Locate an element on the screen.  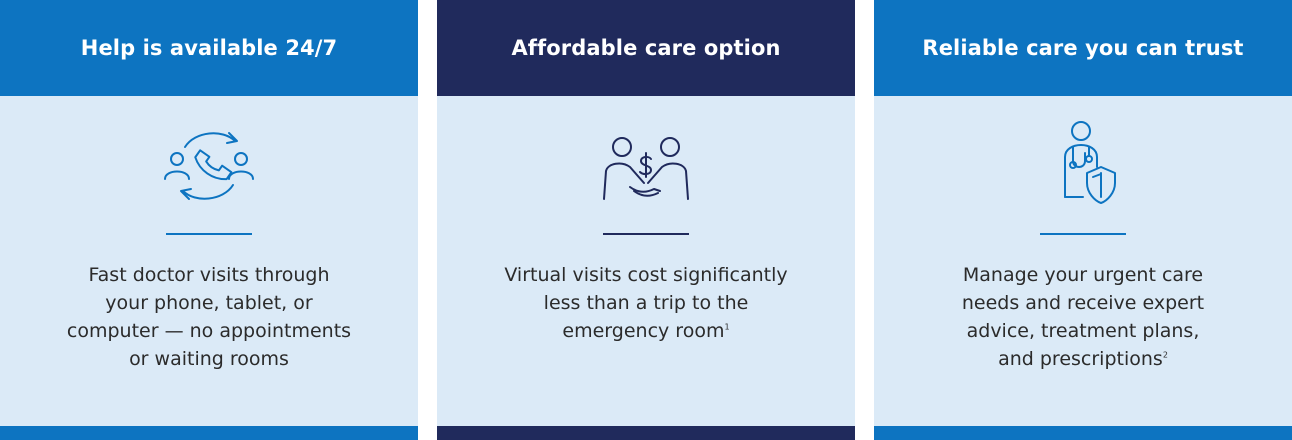
description-line-text: emergency room is located at coordinates (643, 331).